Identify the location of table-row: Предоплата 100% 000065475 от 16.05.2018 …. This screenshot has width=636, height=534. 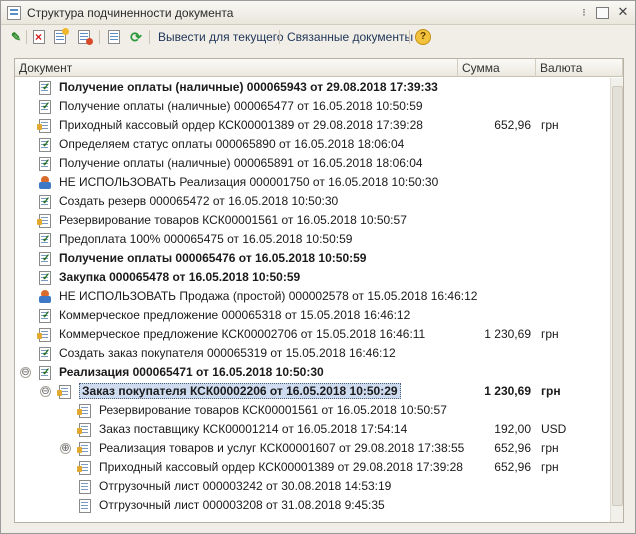
(312, 239).